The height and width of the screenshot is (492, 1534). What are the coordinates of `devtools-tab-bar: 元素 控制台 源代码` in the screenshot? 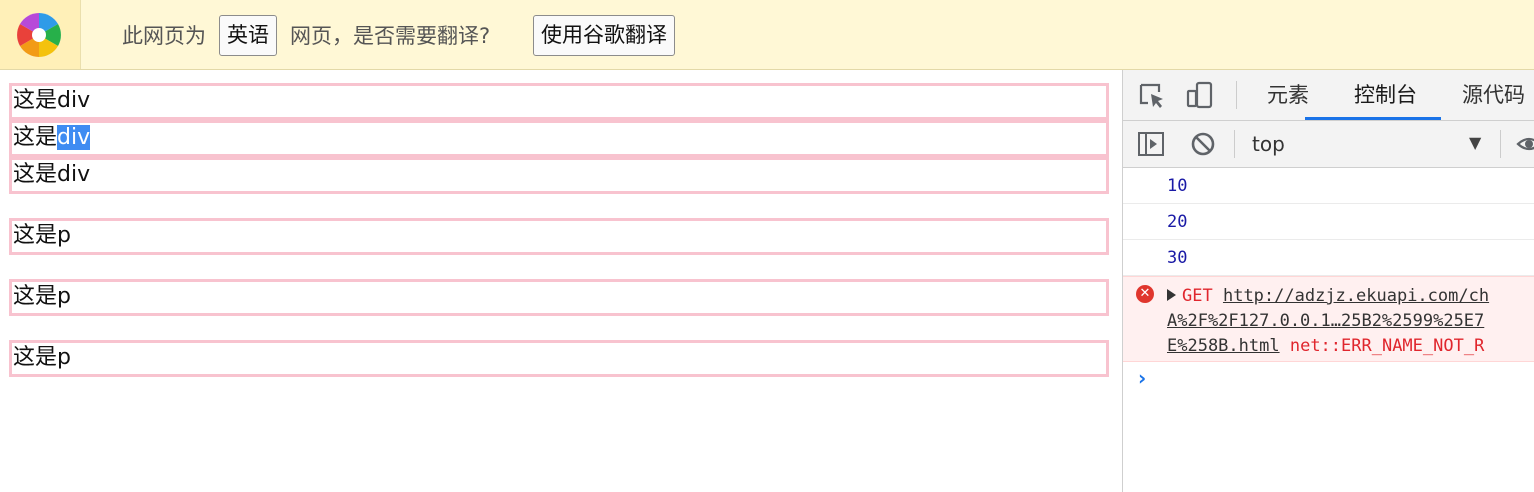 It's located at (1328, 95).